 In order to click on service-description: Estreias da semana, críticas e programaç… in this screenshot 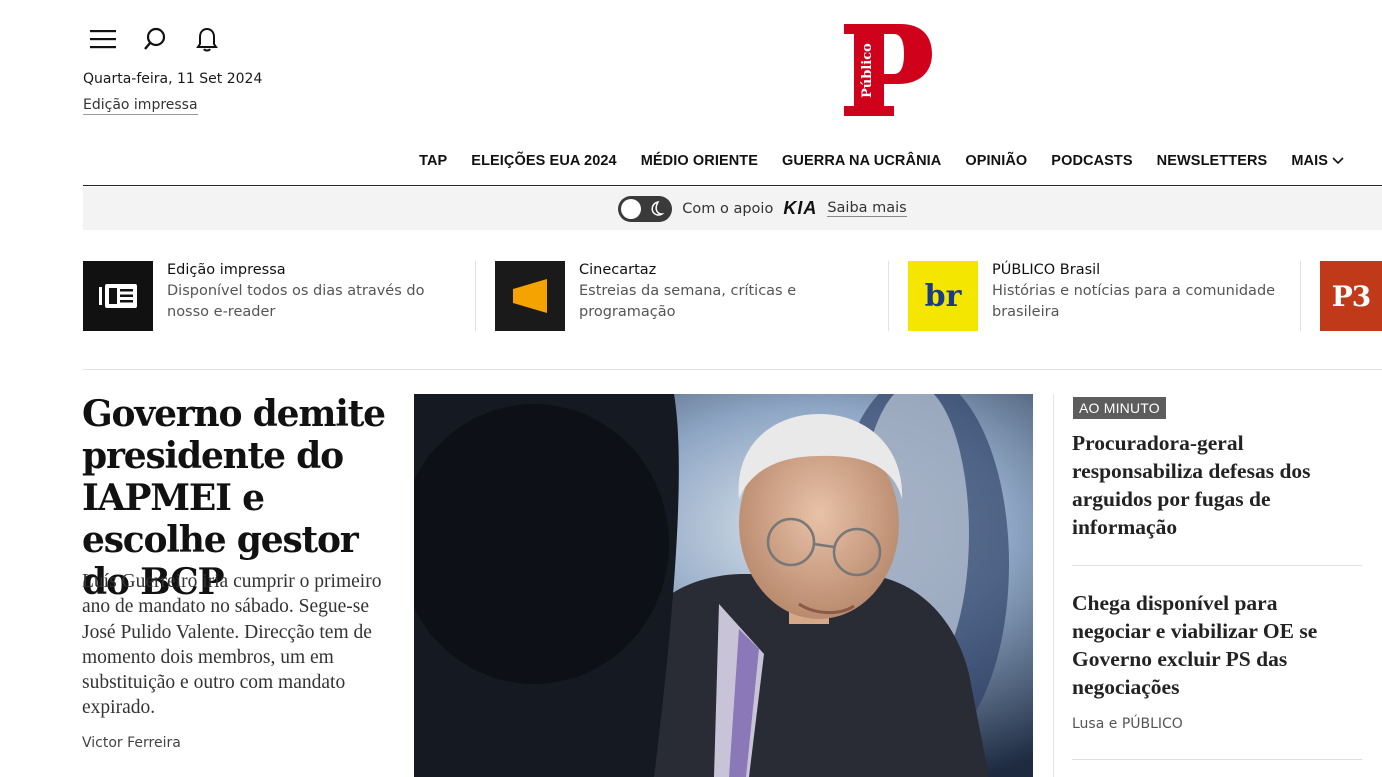, I will do `click(688, 301)`.